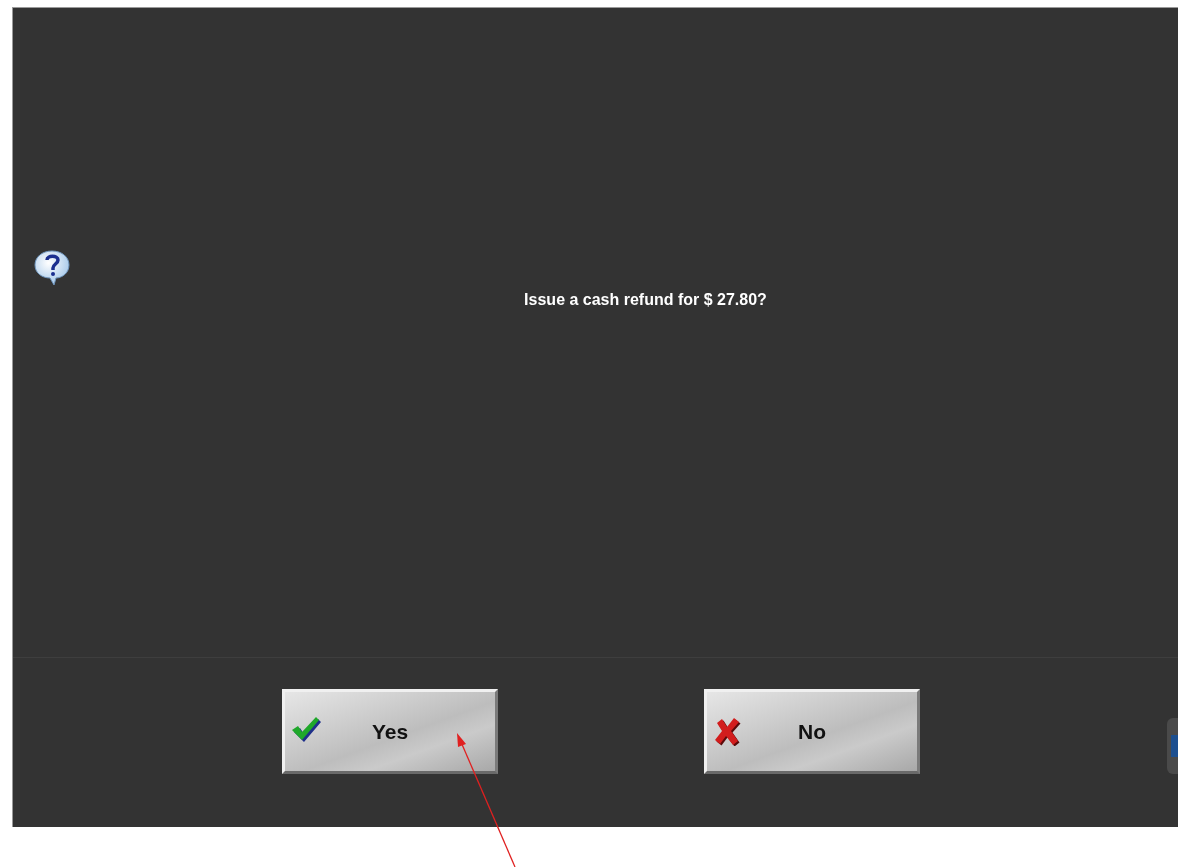 The image size is (1178, 867). What do you see at coordinates (307, 730) in the screenshot?
I see `checkmark-icon` at bounding box center [307, 730].